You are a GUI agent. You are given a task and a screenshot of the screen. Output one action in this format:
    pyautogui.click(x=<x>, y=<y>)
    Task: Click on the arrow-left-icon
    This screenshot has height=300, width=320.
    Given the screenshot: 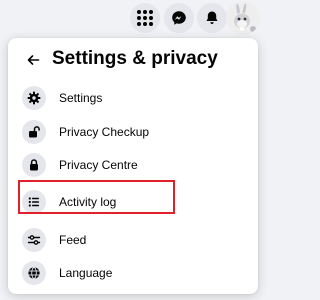 What is the action you would take?
    pyautogui.click(x=33, y=60)
    